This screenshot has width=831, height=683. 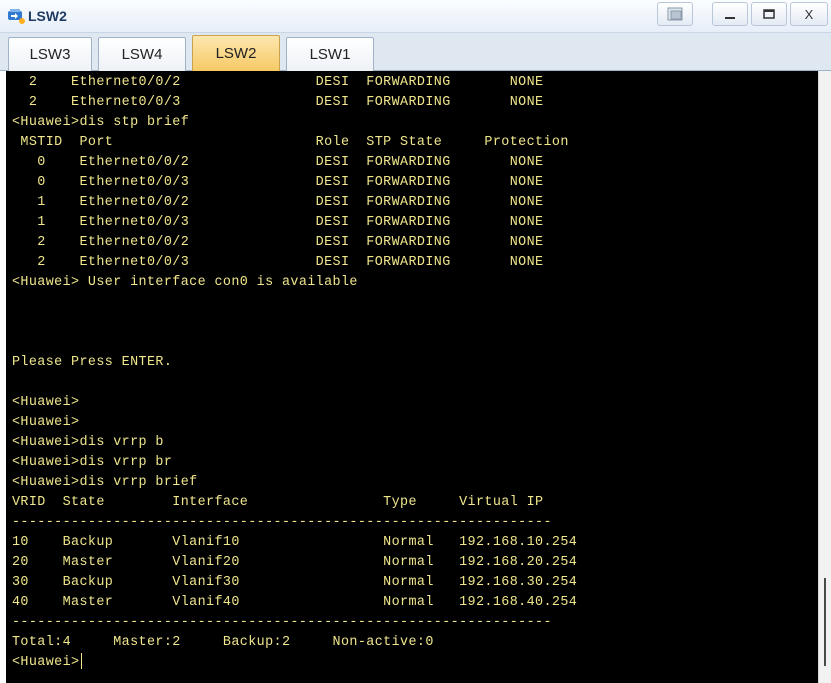 I want to click on window-title: LSW2, so click(x=47, y=16).